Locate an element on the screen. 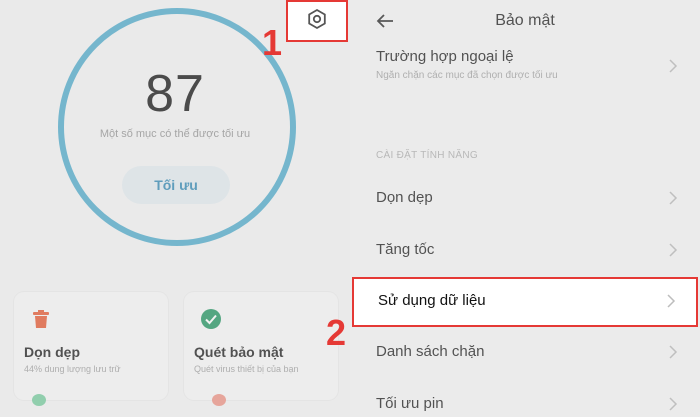  exceptions-item-desc: Ngăn chặn các mục đã chọn được tối ưu is located at coordinates (467, 75).